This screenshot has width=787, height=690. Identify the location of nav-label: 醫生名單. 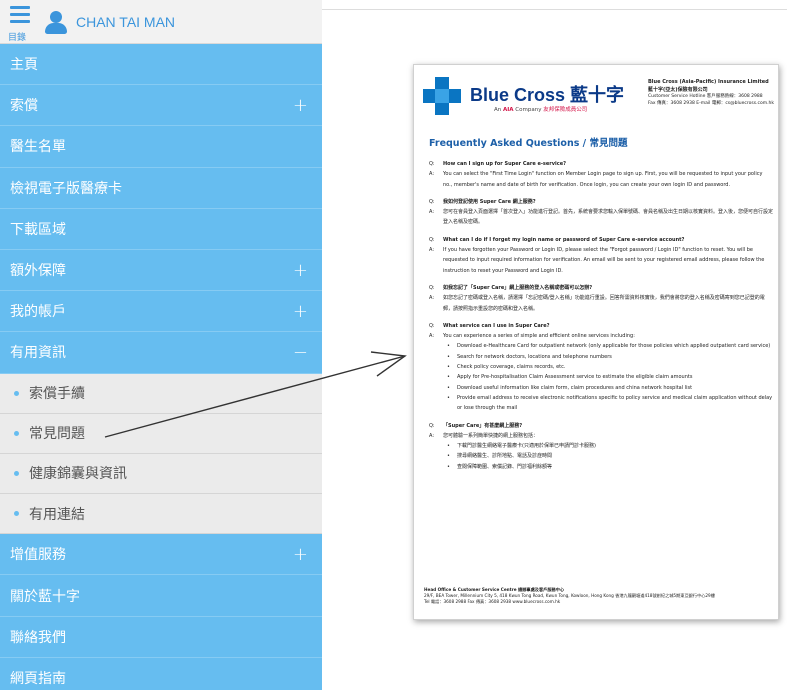
(38, 147).